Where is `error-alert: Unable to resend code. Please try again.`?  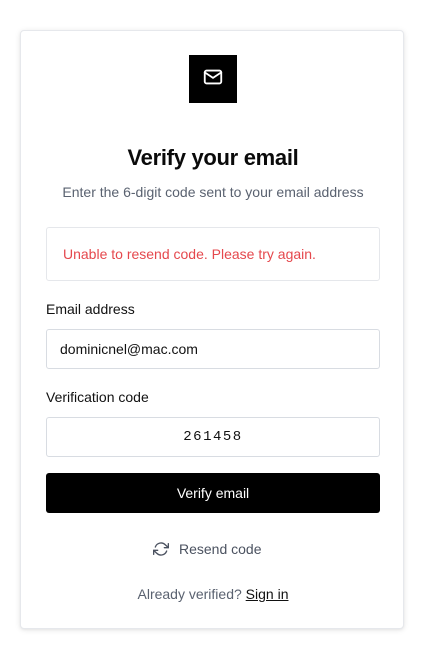
error-alert: Unable to resend code. Please try again. is located at coordinates (213, 254).